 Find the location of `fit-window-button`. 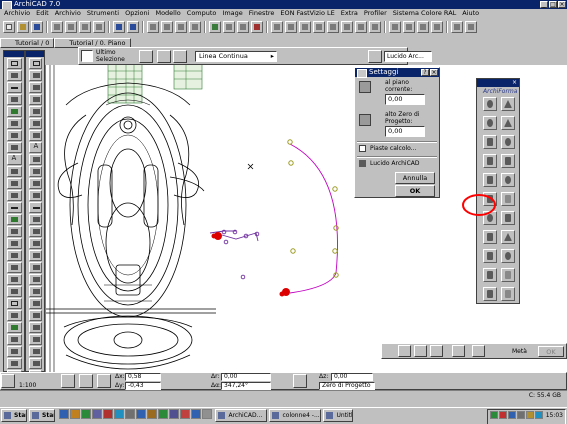

fit-window-button is located at coordinates (181, 27).